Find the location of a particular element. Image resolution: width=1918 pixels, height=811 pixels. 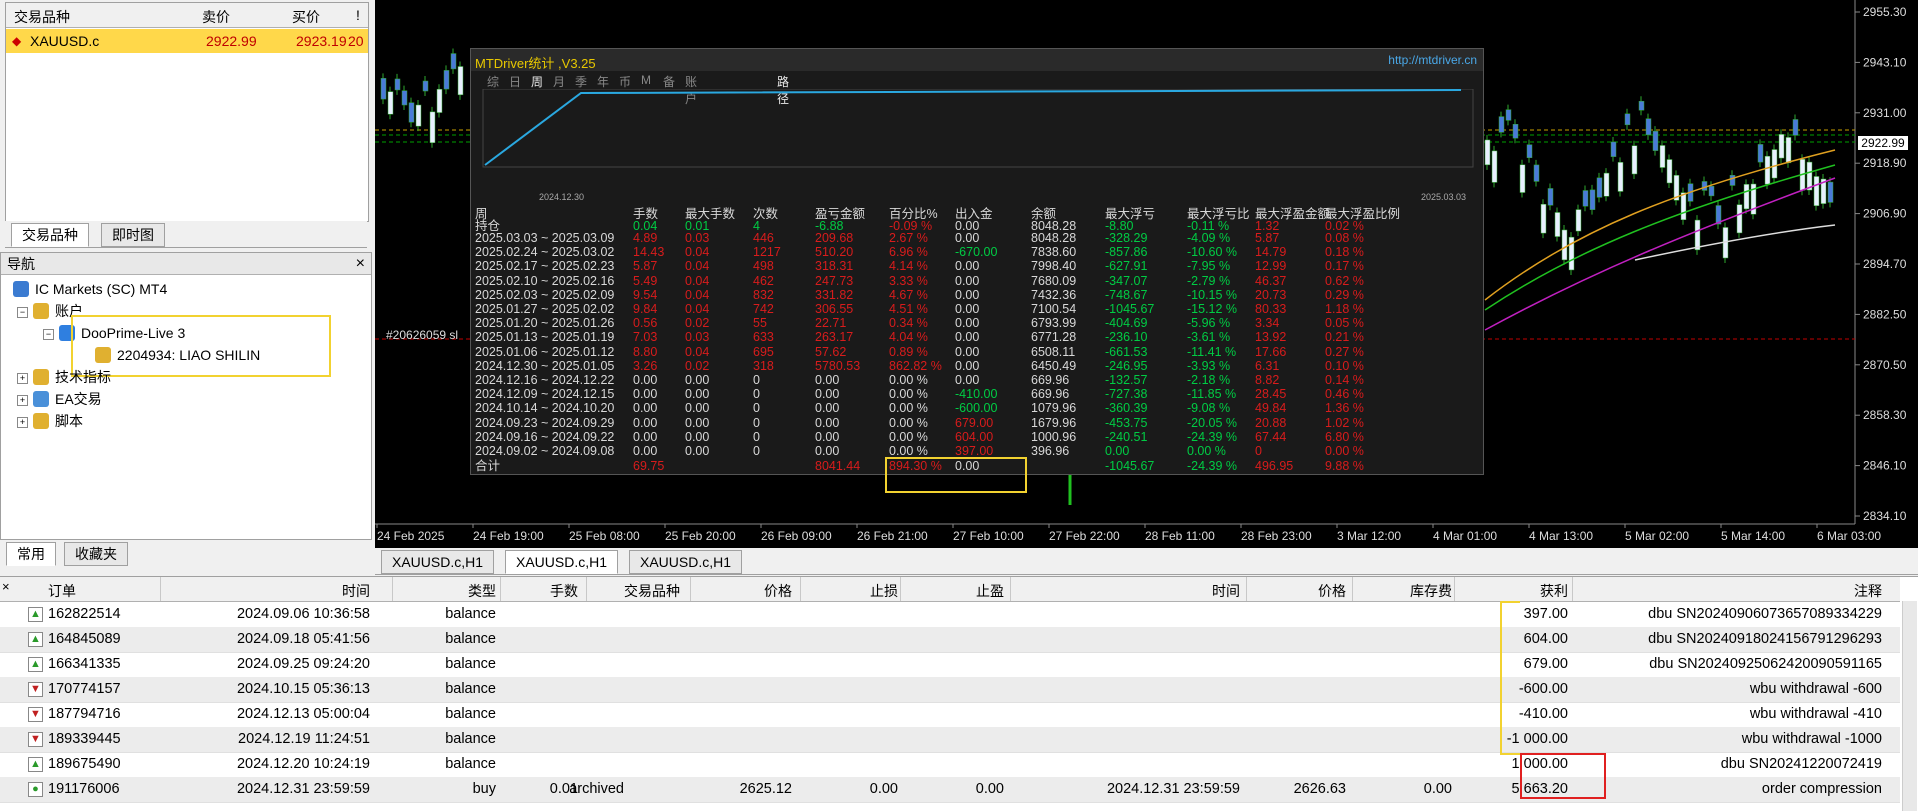

stat-cell: 14.43 is located at coordinates (649, 252).